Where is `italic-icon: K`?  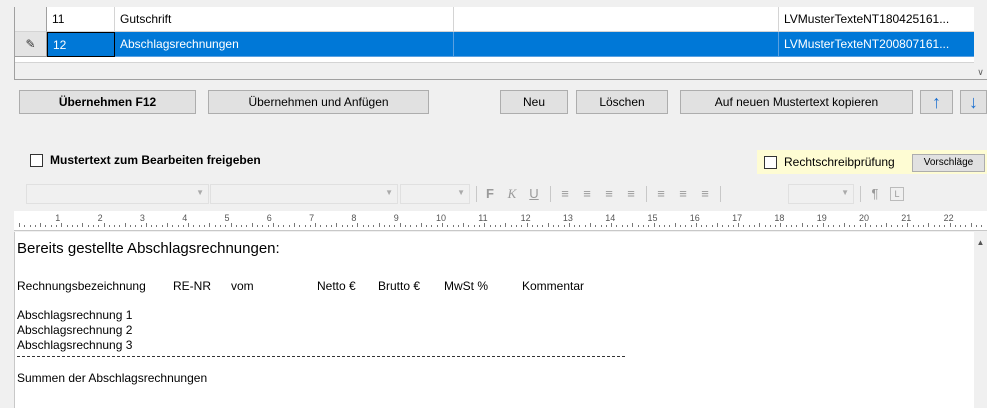
italic-icon: K is located at coordinates (512, 194).